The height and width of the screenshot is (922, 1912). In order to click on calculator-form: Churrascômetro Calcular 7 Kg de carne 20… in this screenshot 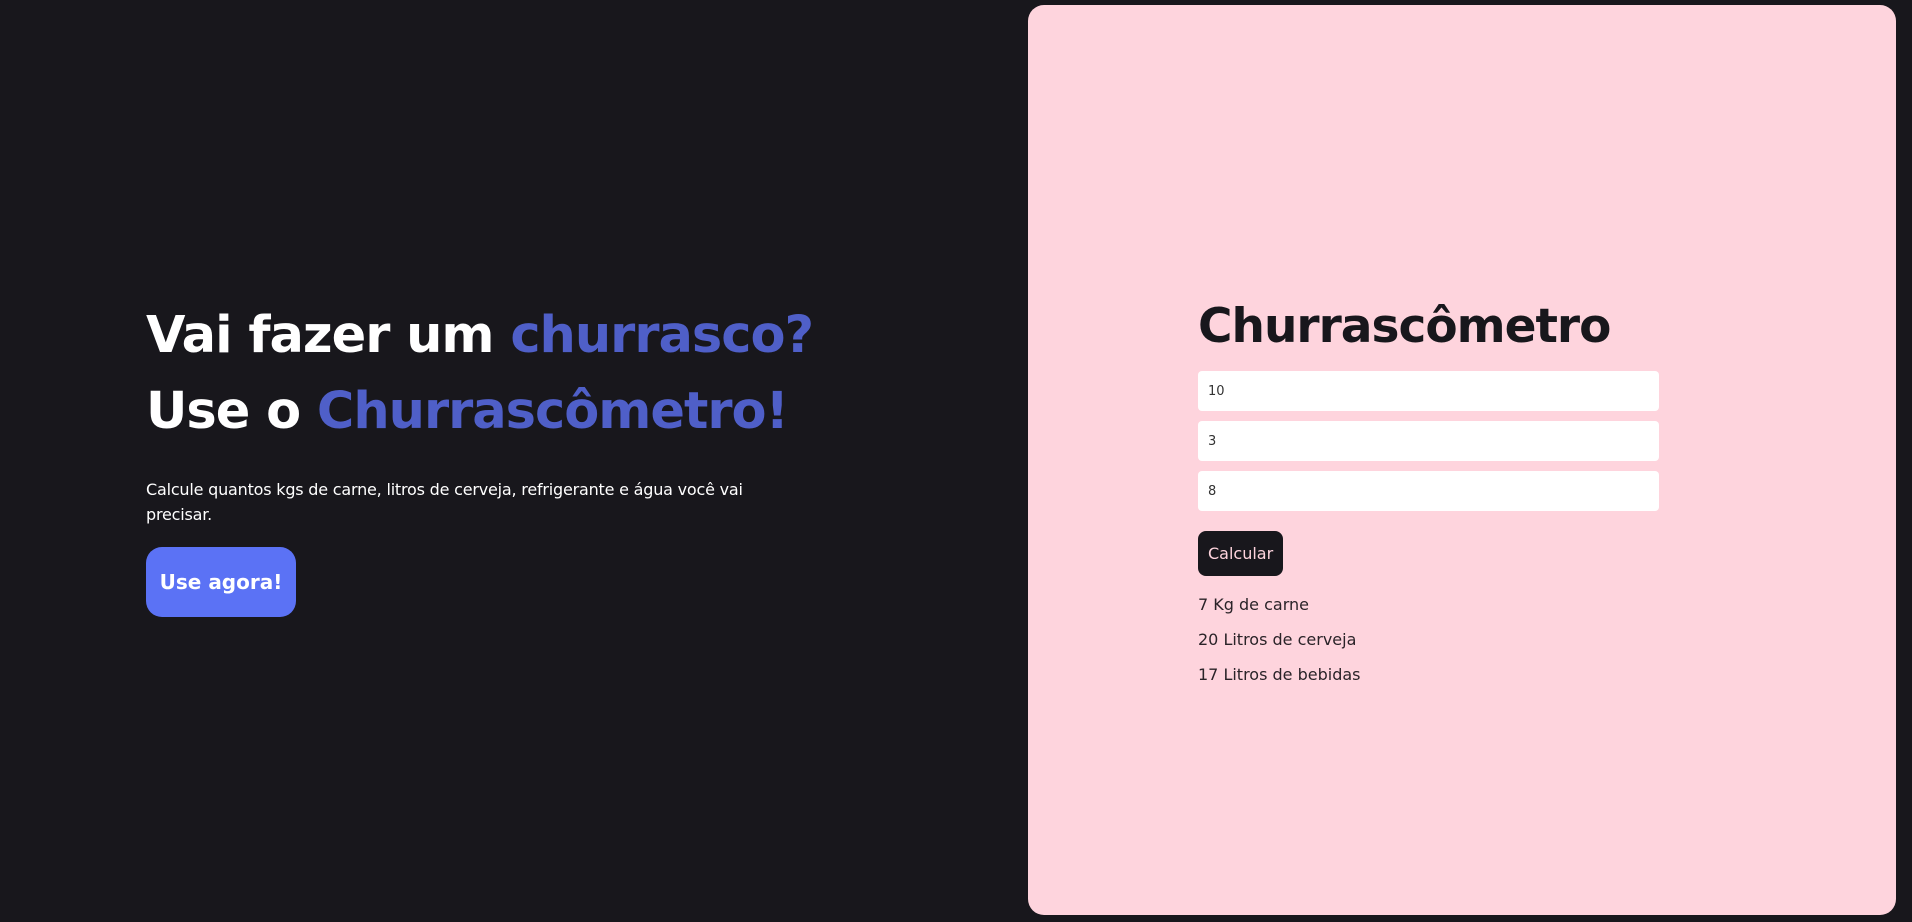, I will do `click(1428, 494)`.